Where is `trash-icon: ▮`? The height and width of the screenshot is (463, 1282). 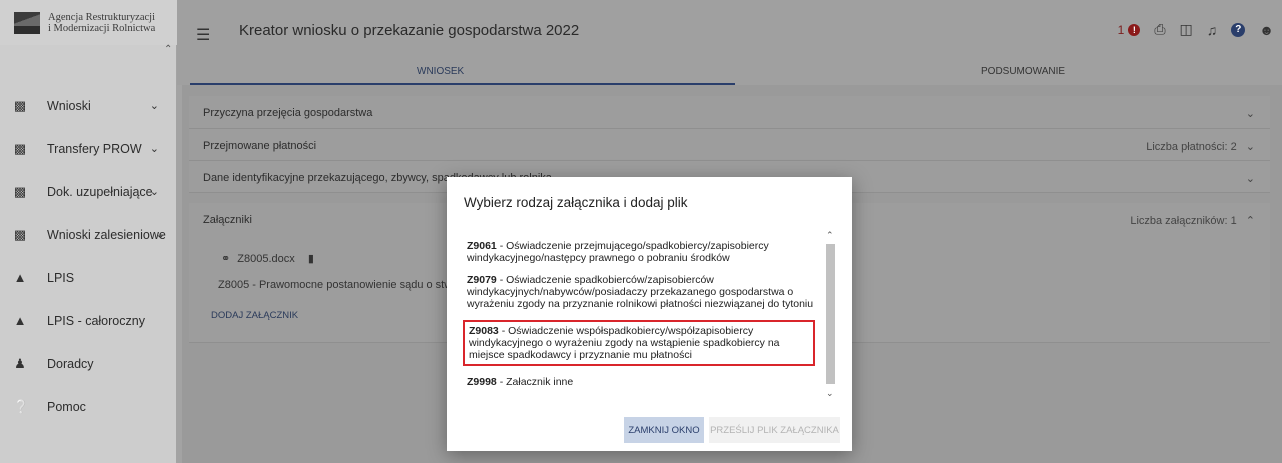 trash-icon: ▮ is located at coordinates (311, 259).